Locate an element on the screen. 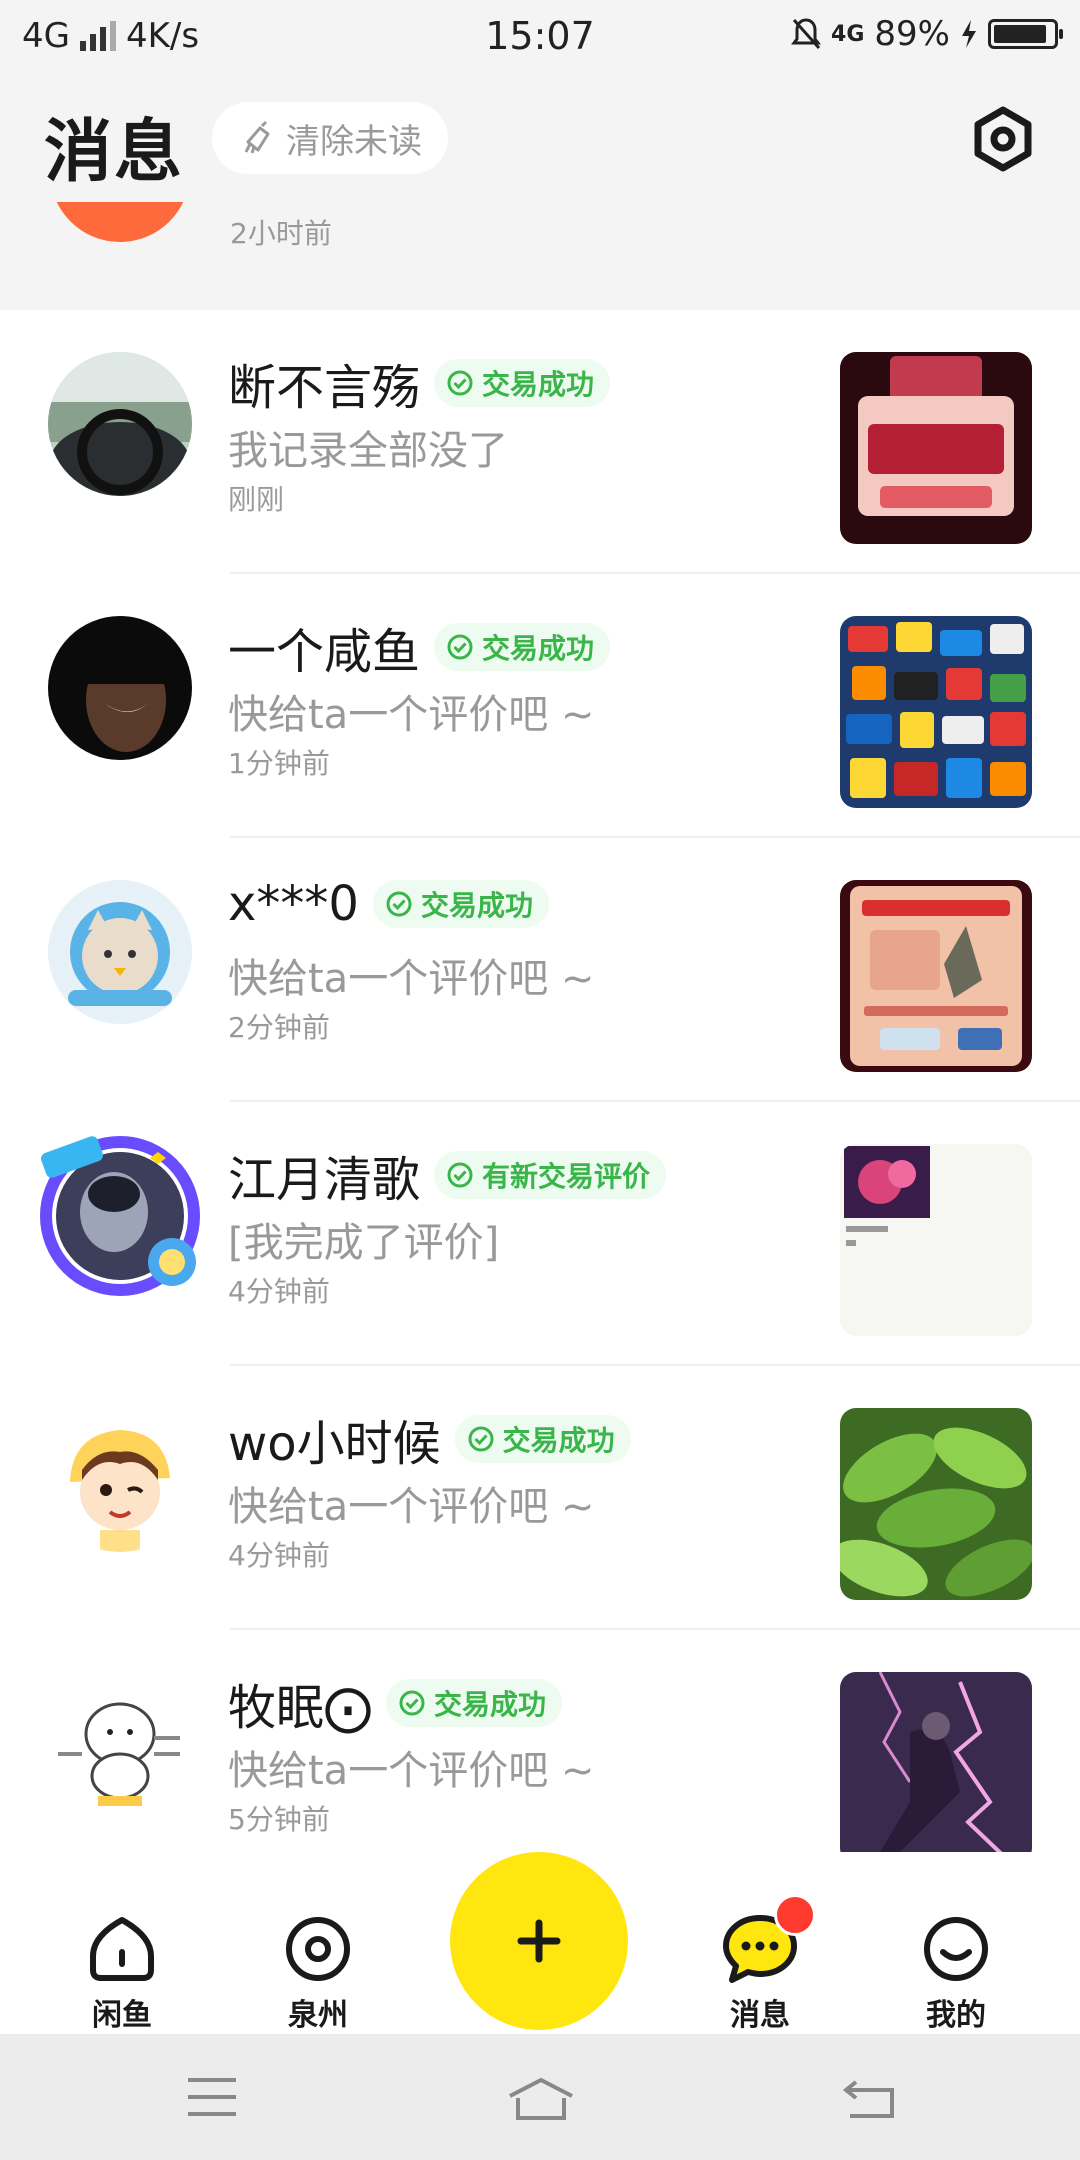 This screenshot has width=1080, height=2160. conversation-item: x***0 交易成功 快给ta一个评价吧 ~ 2分钟前 is located at coordinates (540, 970).